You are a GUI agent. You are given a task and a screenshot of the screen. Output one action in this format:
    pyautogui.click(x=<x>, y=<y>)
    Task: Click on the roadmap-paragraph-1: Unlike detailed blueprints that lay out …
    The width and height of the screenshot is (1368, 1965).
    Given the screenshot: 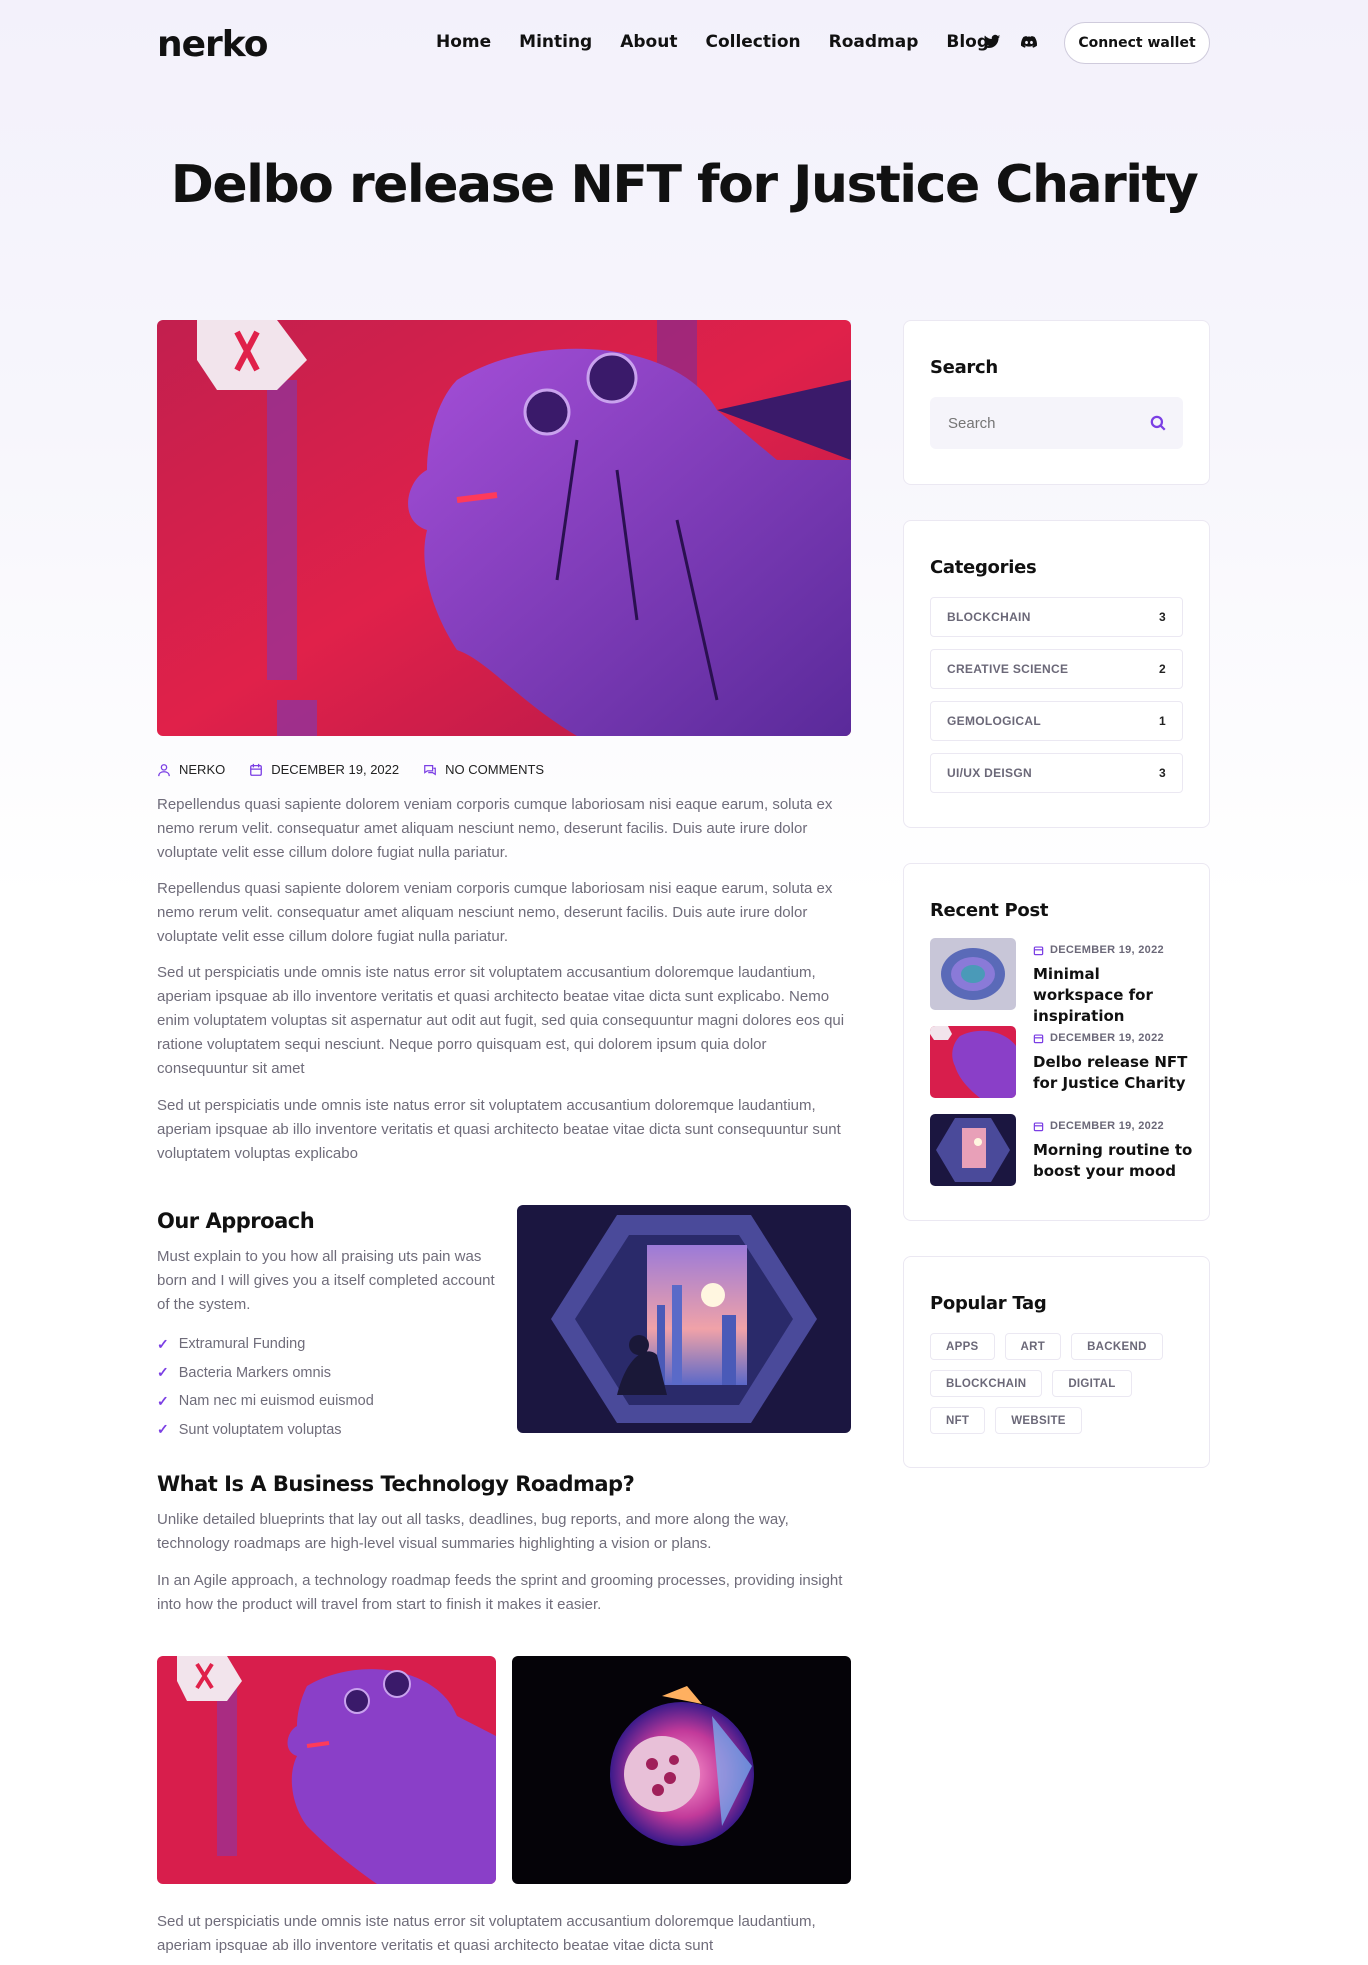 What is the action you would take?
    pyautogui.click(x=473, y=1531)
    